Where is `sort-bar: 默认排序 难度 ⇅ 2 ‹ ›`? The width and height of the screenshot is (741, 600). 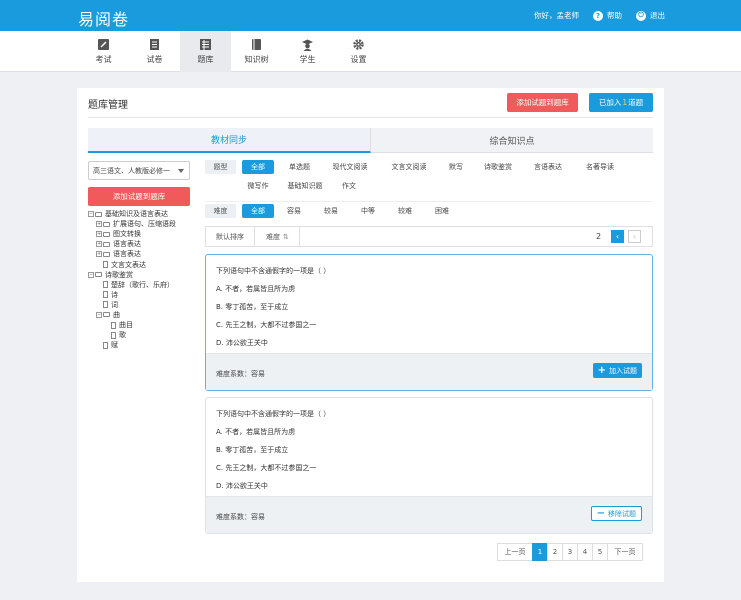 sort-bar: 默认排序 难度 ⇅ 2 ‹ › is located at coordinates (429, 236).